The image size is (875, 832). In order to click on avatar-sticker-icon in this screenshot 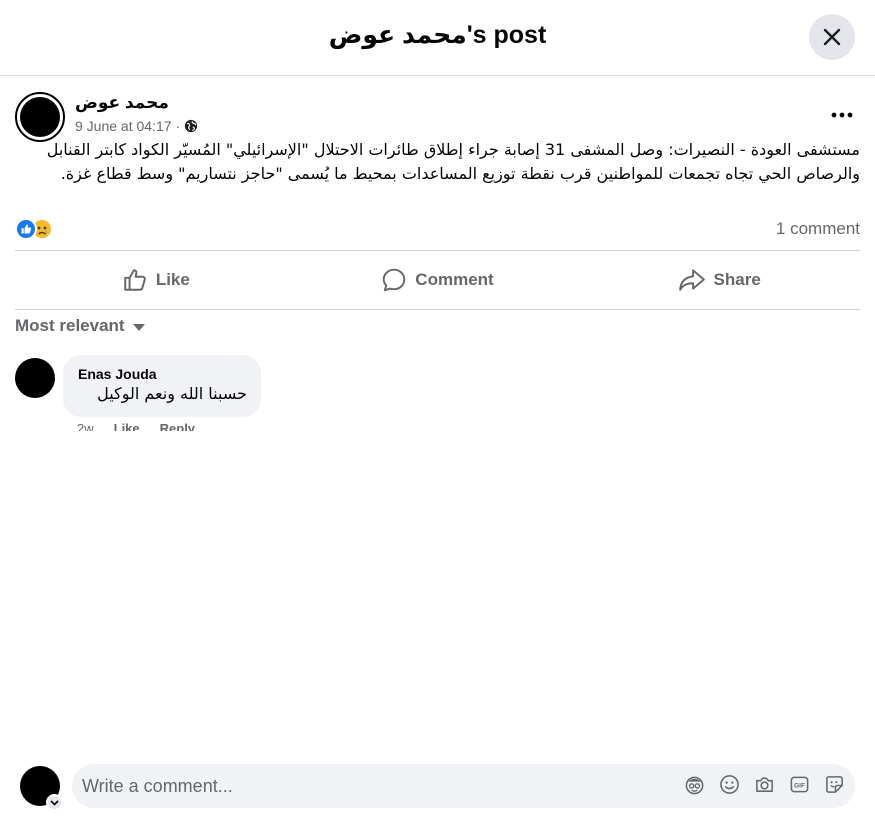, I will do `click(694, 784)`.